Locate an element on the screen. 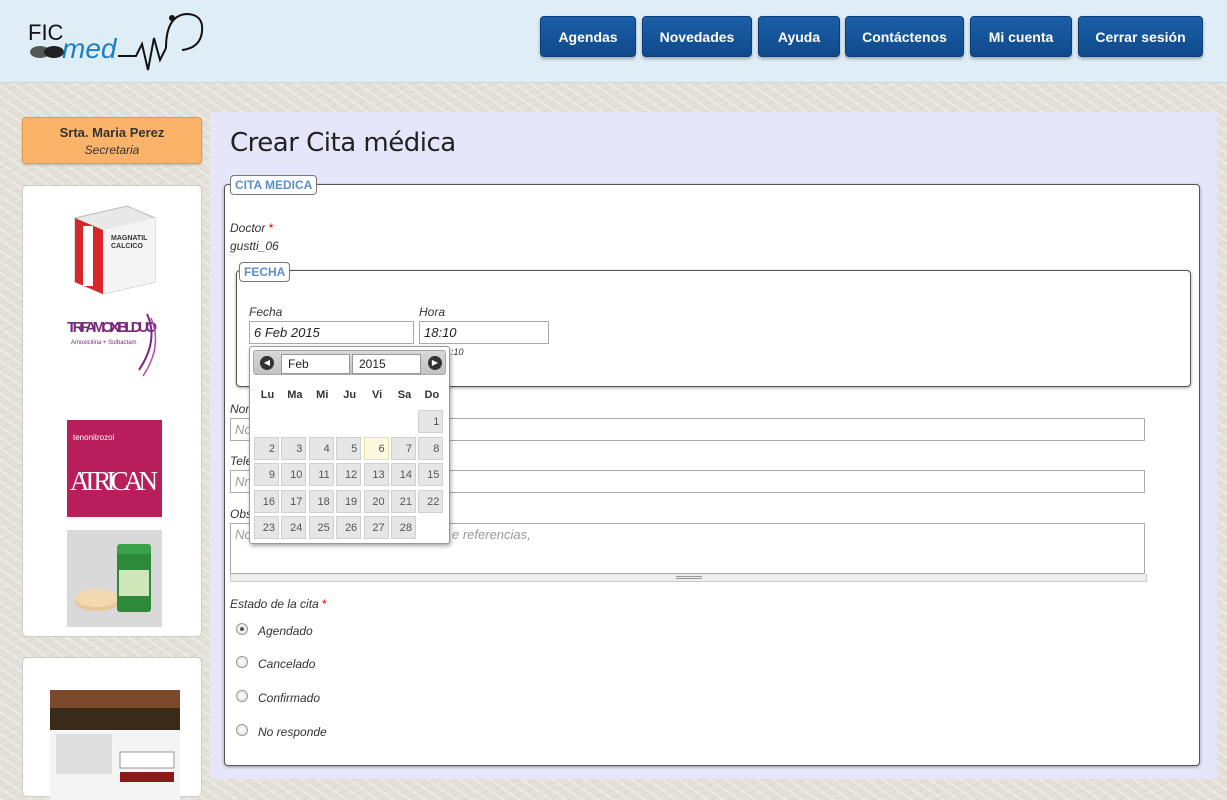 This screenshot has height=800, width=1227. day-cell: 16 is located at coordinates (266, 501).